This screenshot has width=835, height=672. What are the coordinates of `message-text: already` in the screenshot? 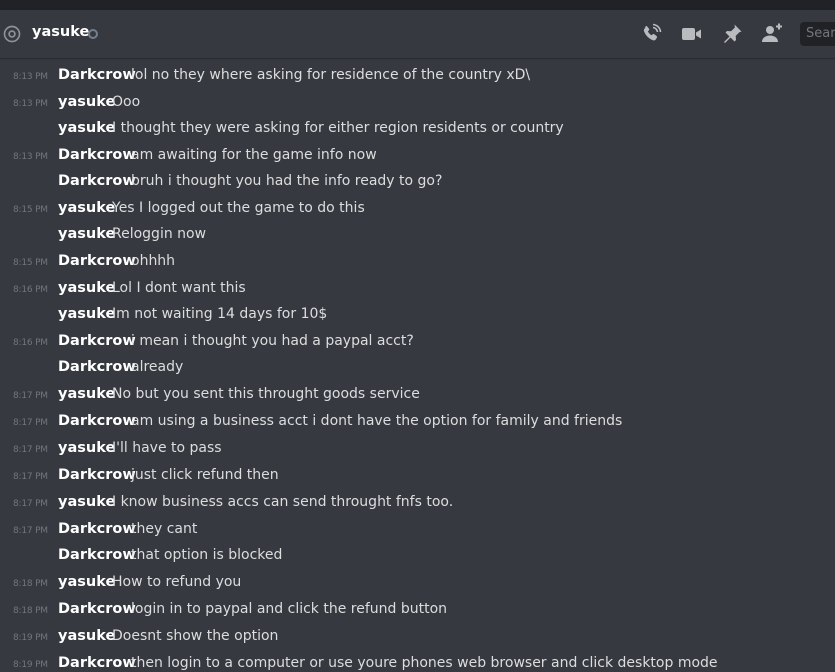 It's located at (157, 367).